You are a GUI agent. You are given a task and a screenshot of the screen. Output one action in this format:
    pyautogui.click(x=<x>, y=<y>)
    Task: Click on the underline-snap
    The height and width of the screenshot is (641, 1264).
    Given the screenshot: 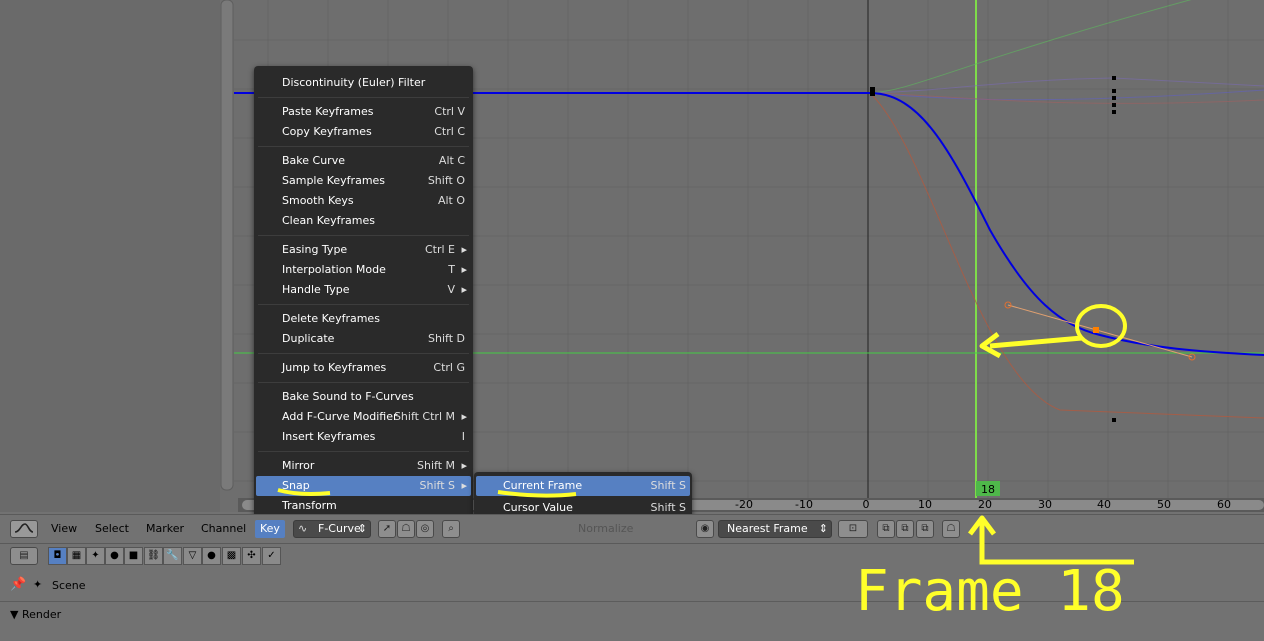 What is the action you would take?
    pyautogui.click(x=304, y=492)
    